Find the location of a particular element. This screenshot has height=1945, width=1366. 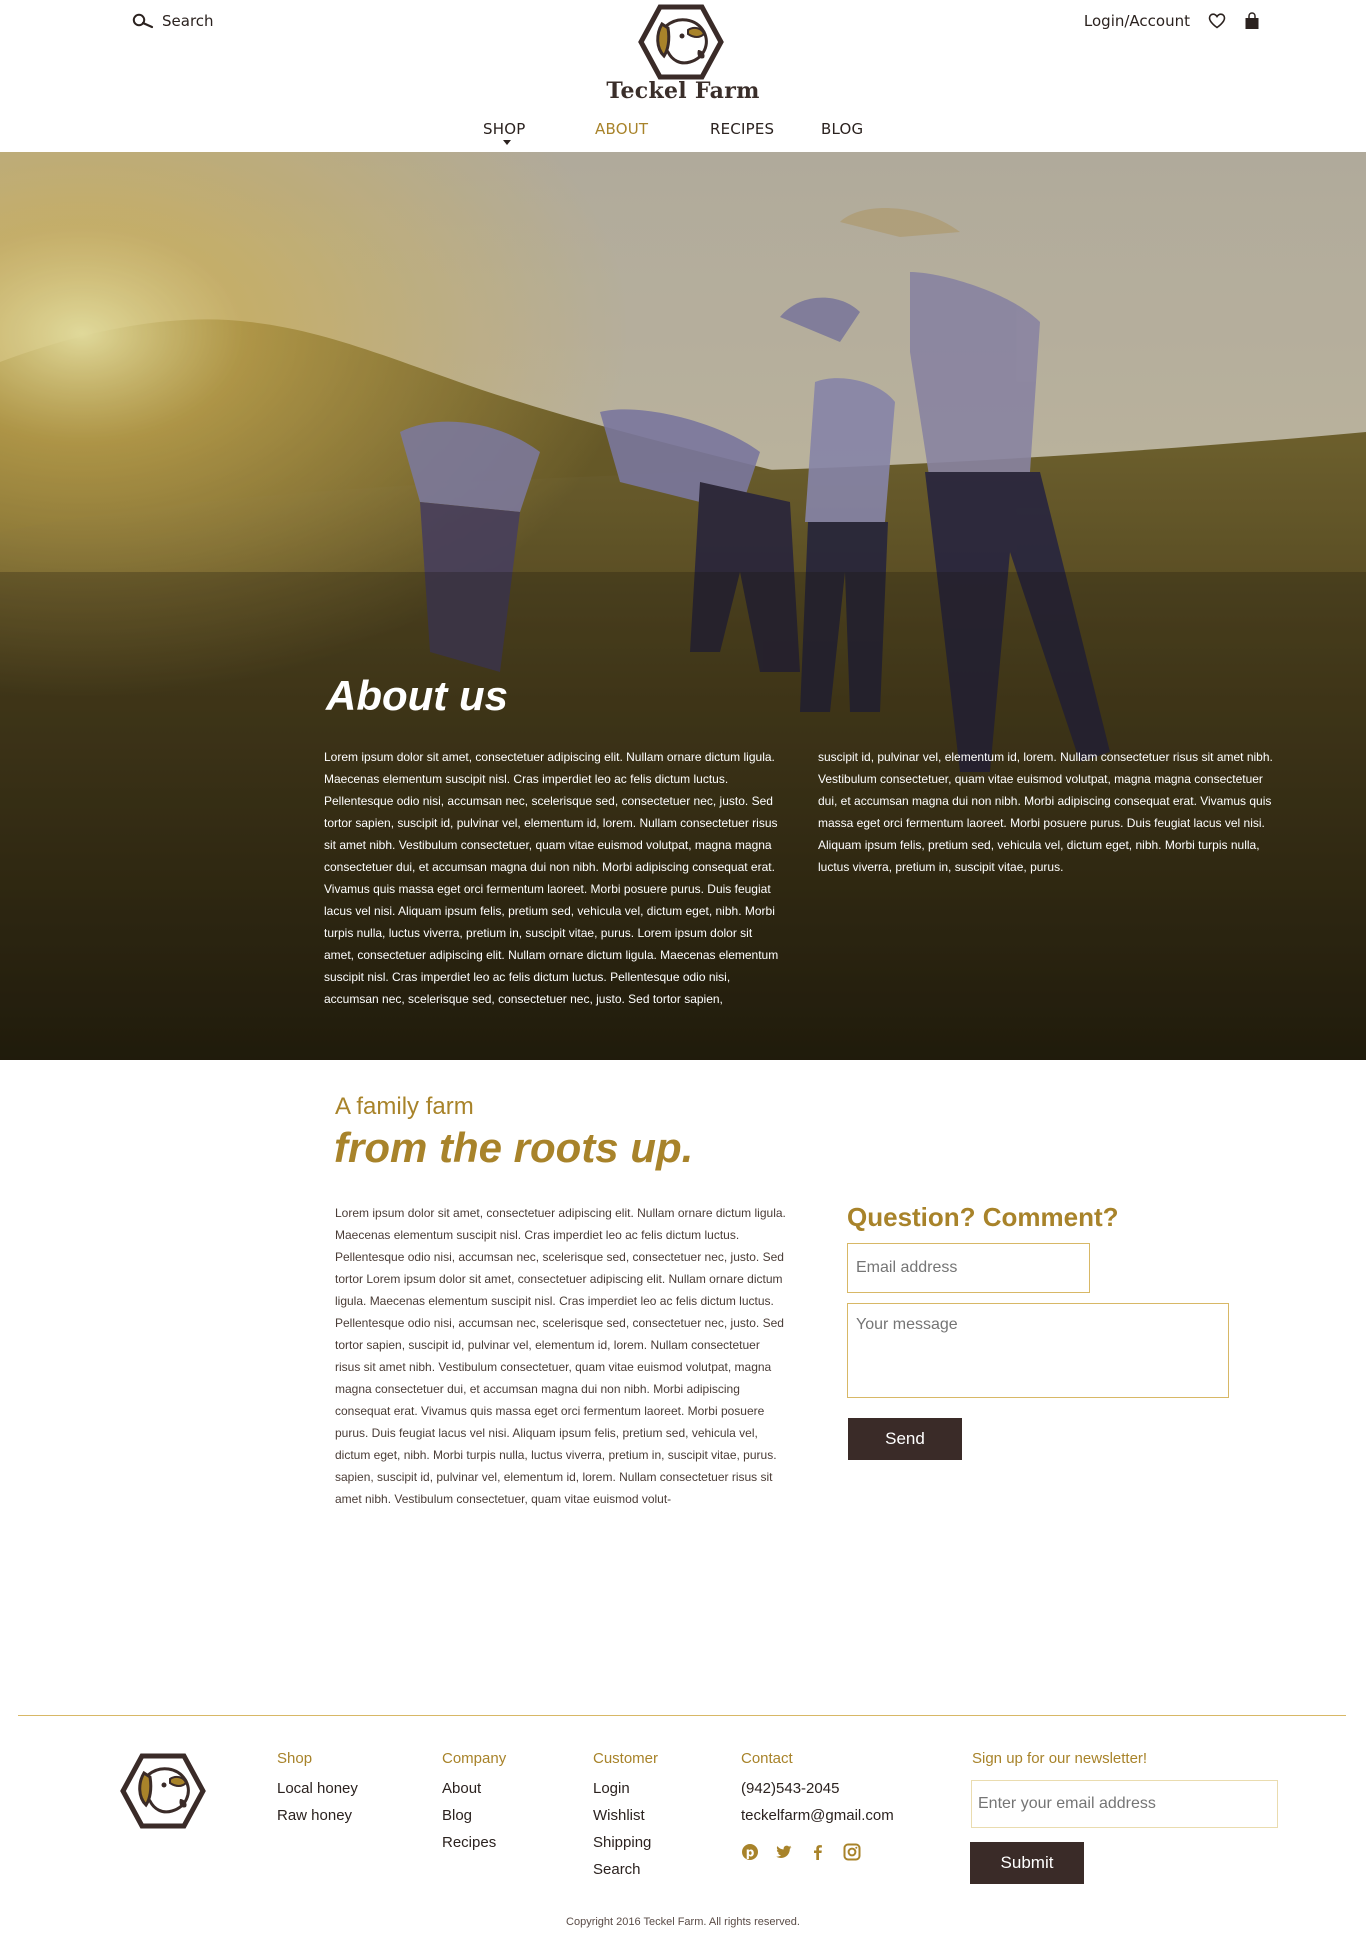

footer-customer-column: Customer Login Wishlist Shipping Search is located at coordinates (625, 1816).